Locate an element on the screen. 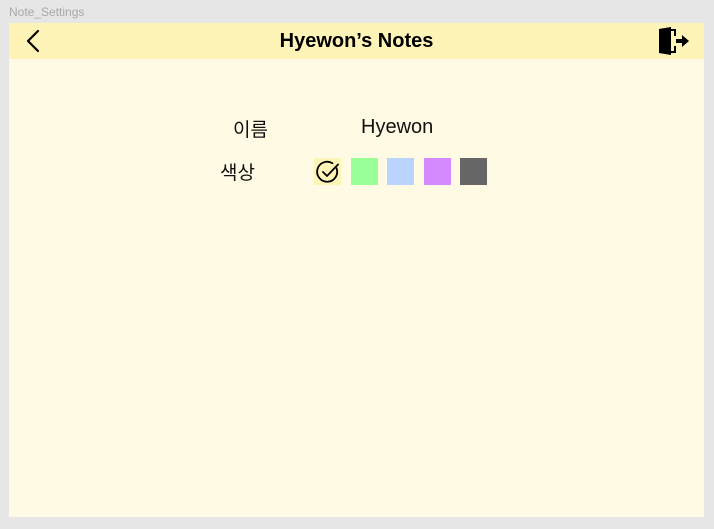 The height and width of the screenshot is (529, 714). color-swatch-purple is located at coordinates (437, 171).